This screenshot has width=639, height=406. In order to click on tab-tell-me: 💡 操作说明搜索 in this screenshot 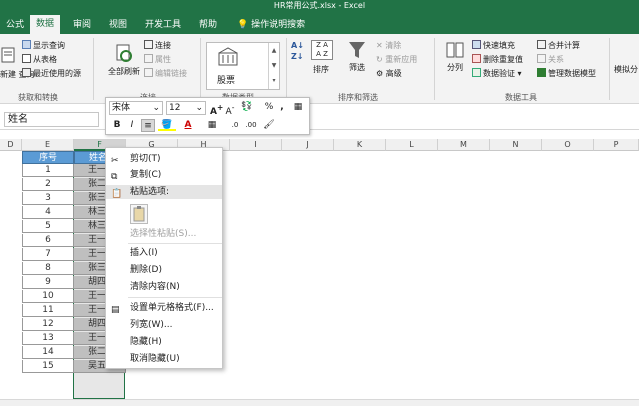, I will do `click(271, 25)`.